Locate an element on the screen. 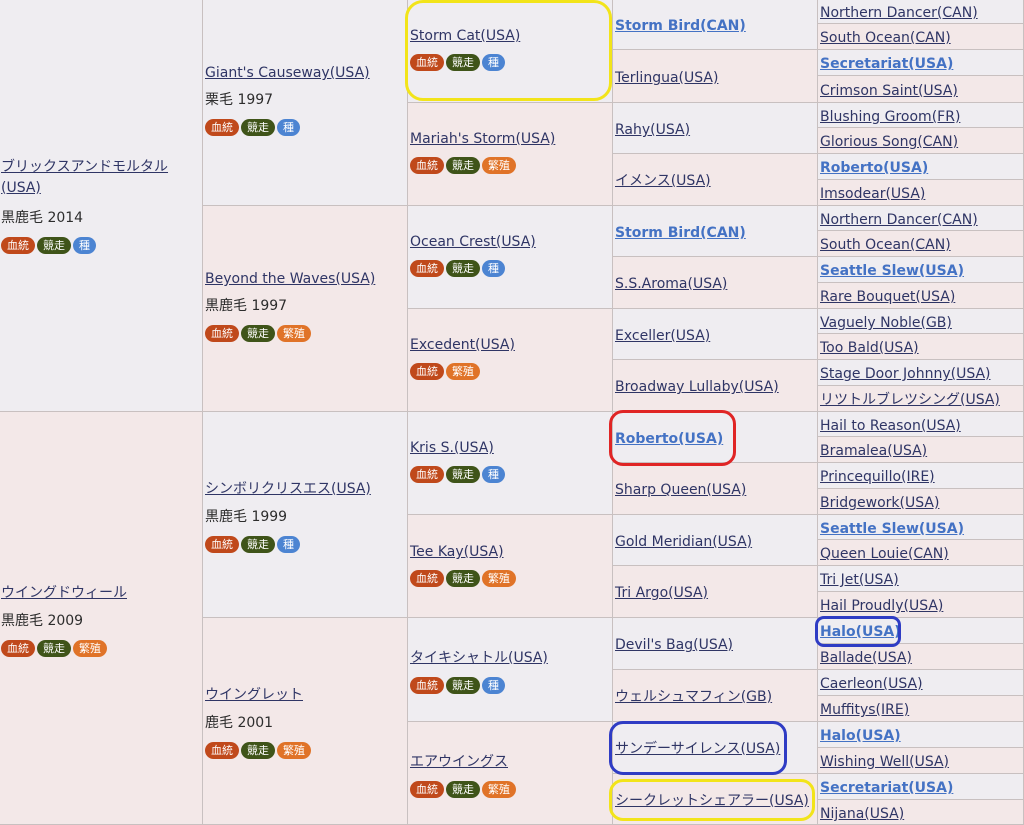 This screenshot has height=825, width=1024. gen3-name-link: Ocean Crest(USA) is located at coordinates (511, 242).